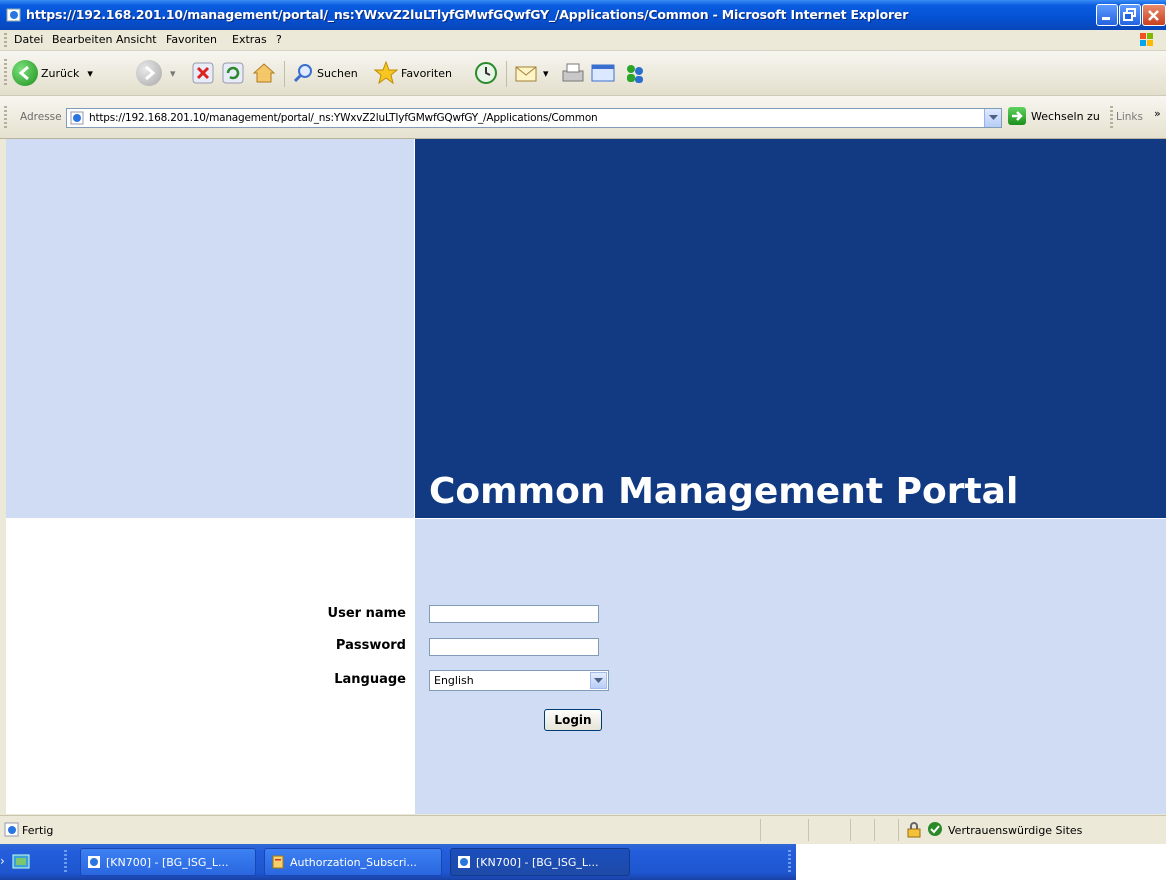 This screenshot has height=880, width=1166. What do you see at coordinates (370, 645) in the screenshot?
I see `password-label: Password` at bounding box center [370, 645].